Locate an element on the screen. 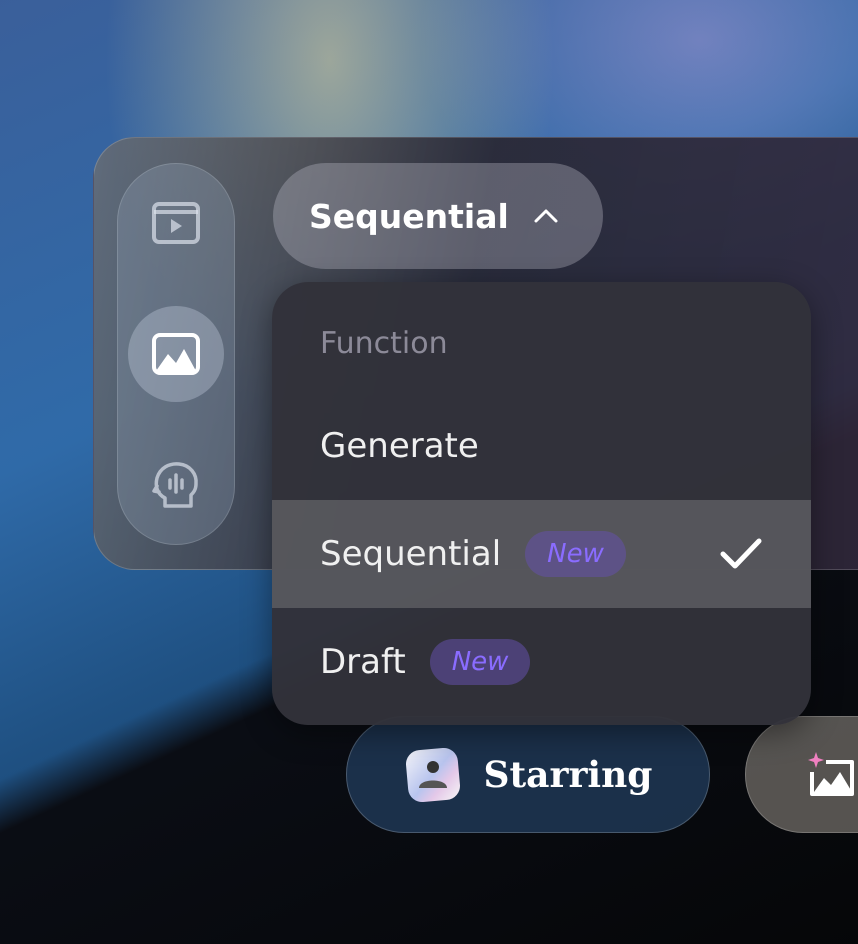  menu-item: Sequential New is located at coordinates (541, 554).